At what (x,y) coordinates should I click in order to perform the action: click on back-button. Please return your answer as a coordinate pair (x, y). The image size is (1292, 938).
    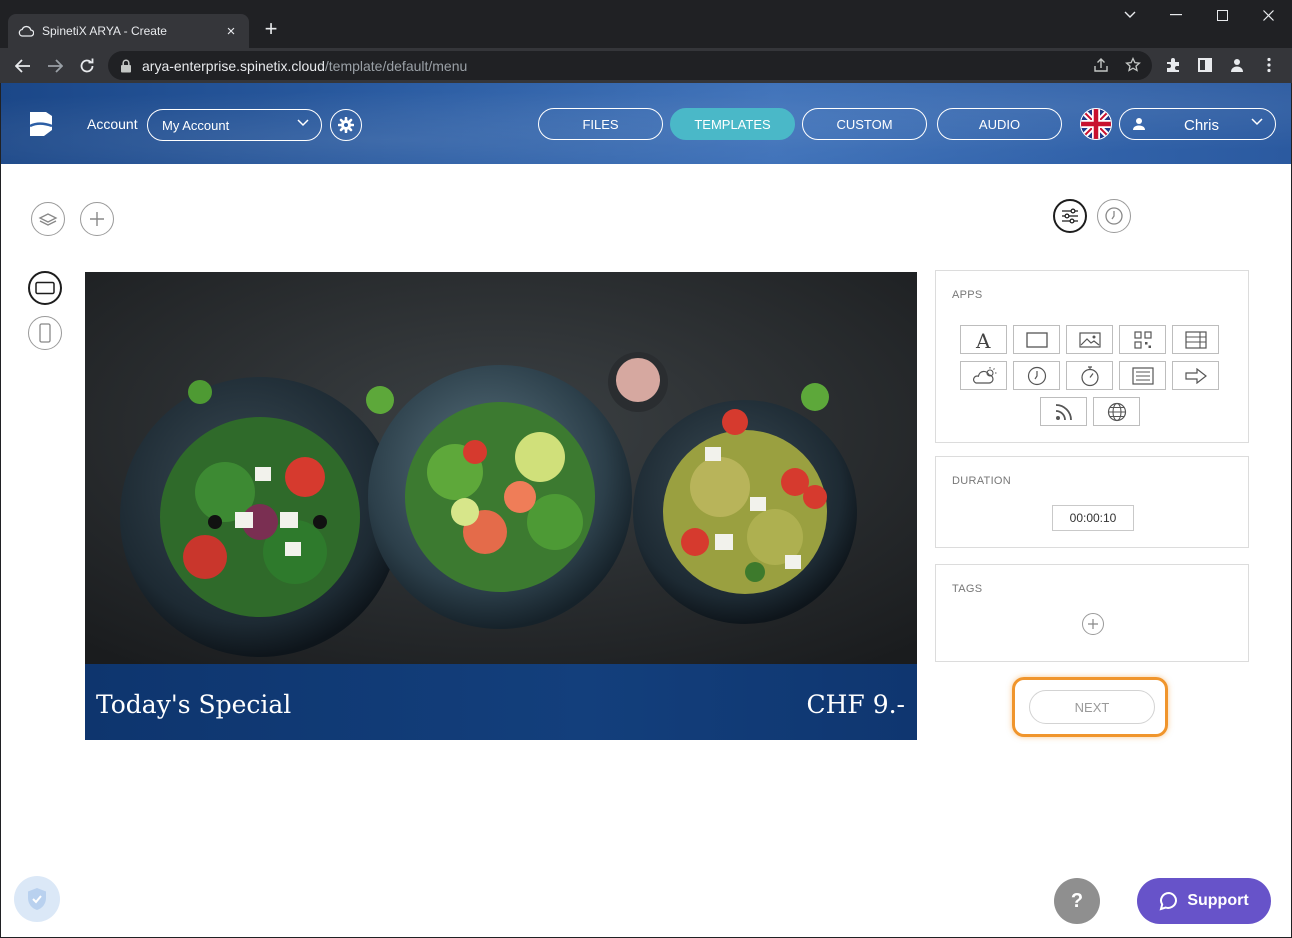
    Looking at the image, I should click on (23, 66).